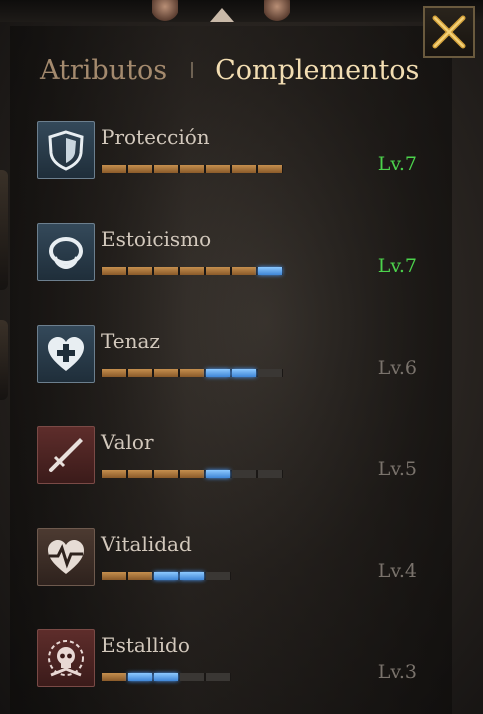  Describe the element at coordinates (227, 456) in the screenshot. I see `skill-row: Valor Lv.5` at that location.